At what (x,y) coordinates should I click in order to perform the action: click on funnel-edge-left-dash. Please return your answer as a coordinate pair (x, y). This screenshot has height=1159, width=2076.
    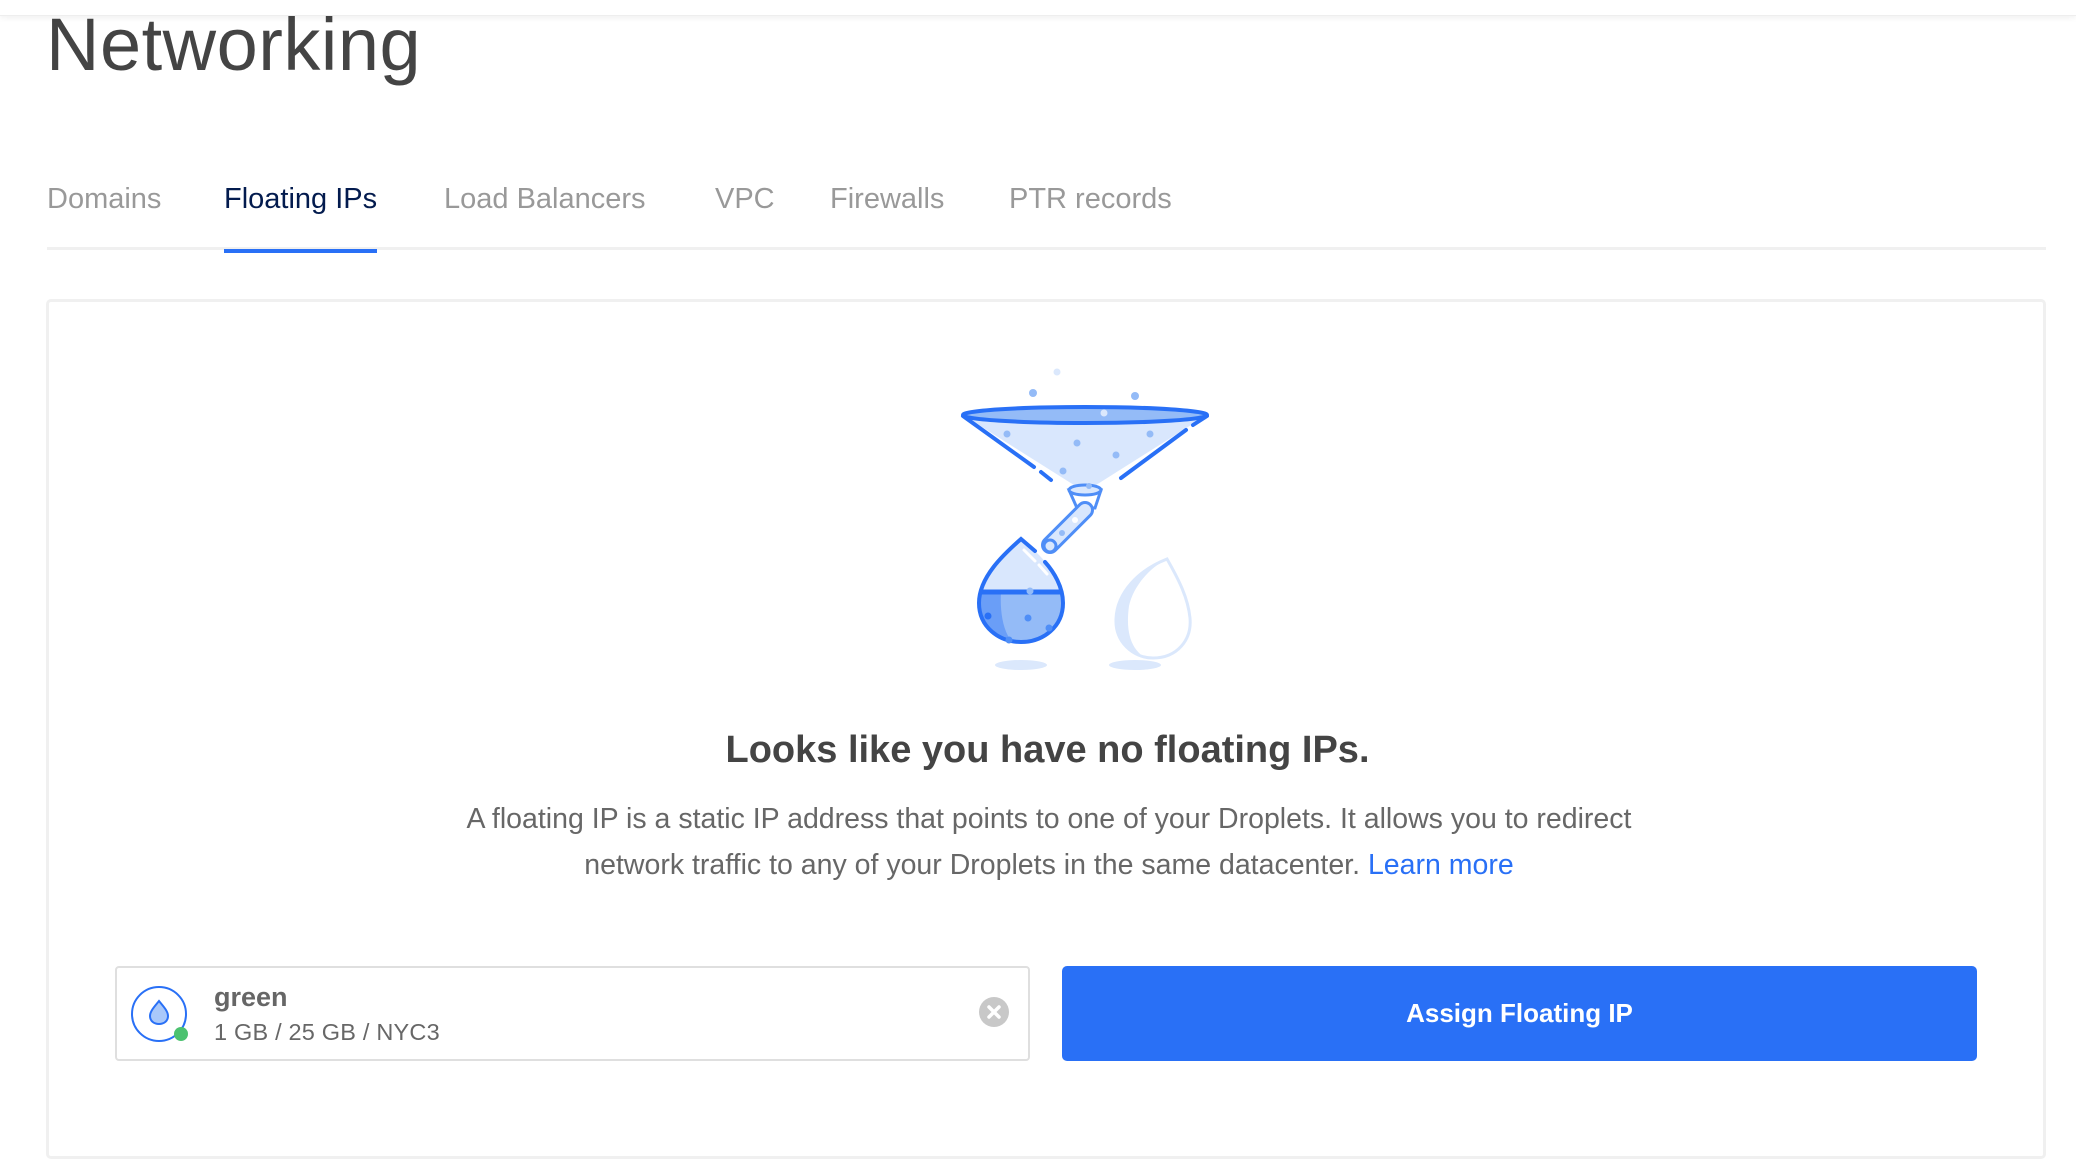
    Looking at the image, I should click on (1046, 476).